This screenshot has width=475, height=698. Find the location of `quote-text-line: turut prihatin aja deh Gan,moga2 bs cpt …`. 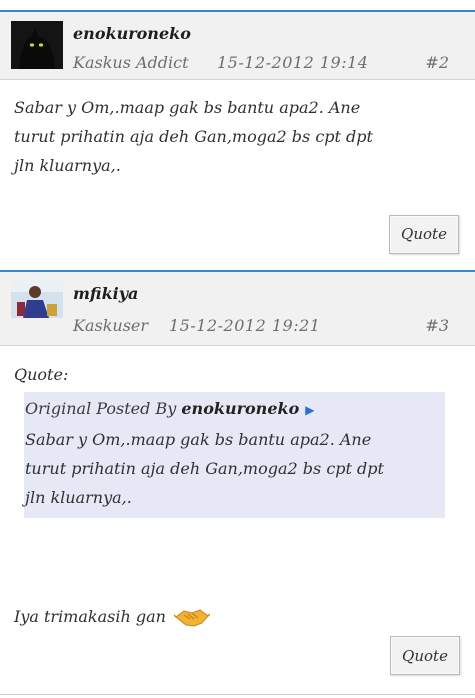

quote-text-line: turut prihatin aja deh Gan,moga2 bs cpt … is located at coordinates (204, 468).